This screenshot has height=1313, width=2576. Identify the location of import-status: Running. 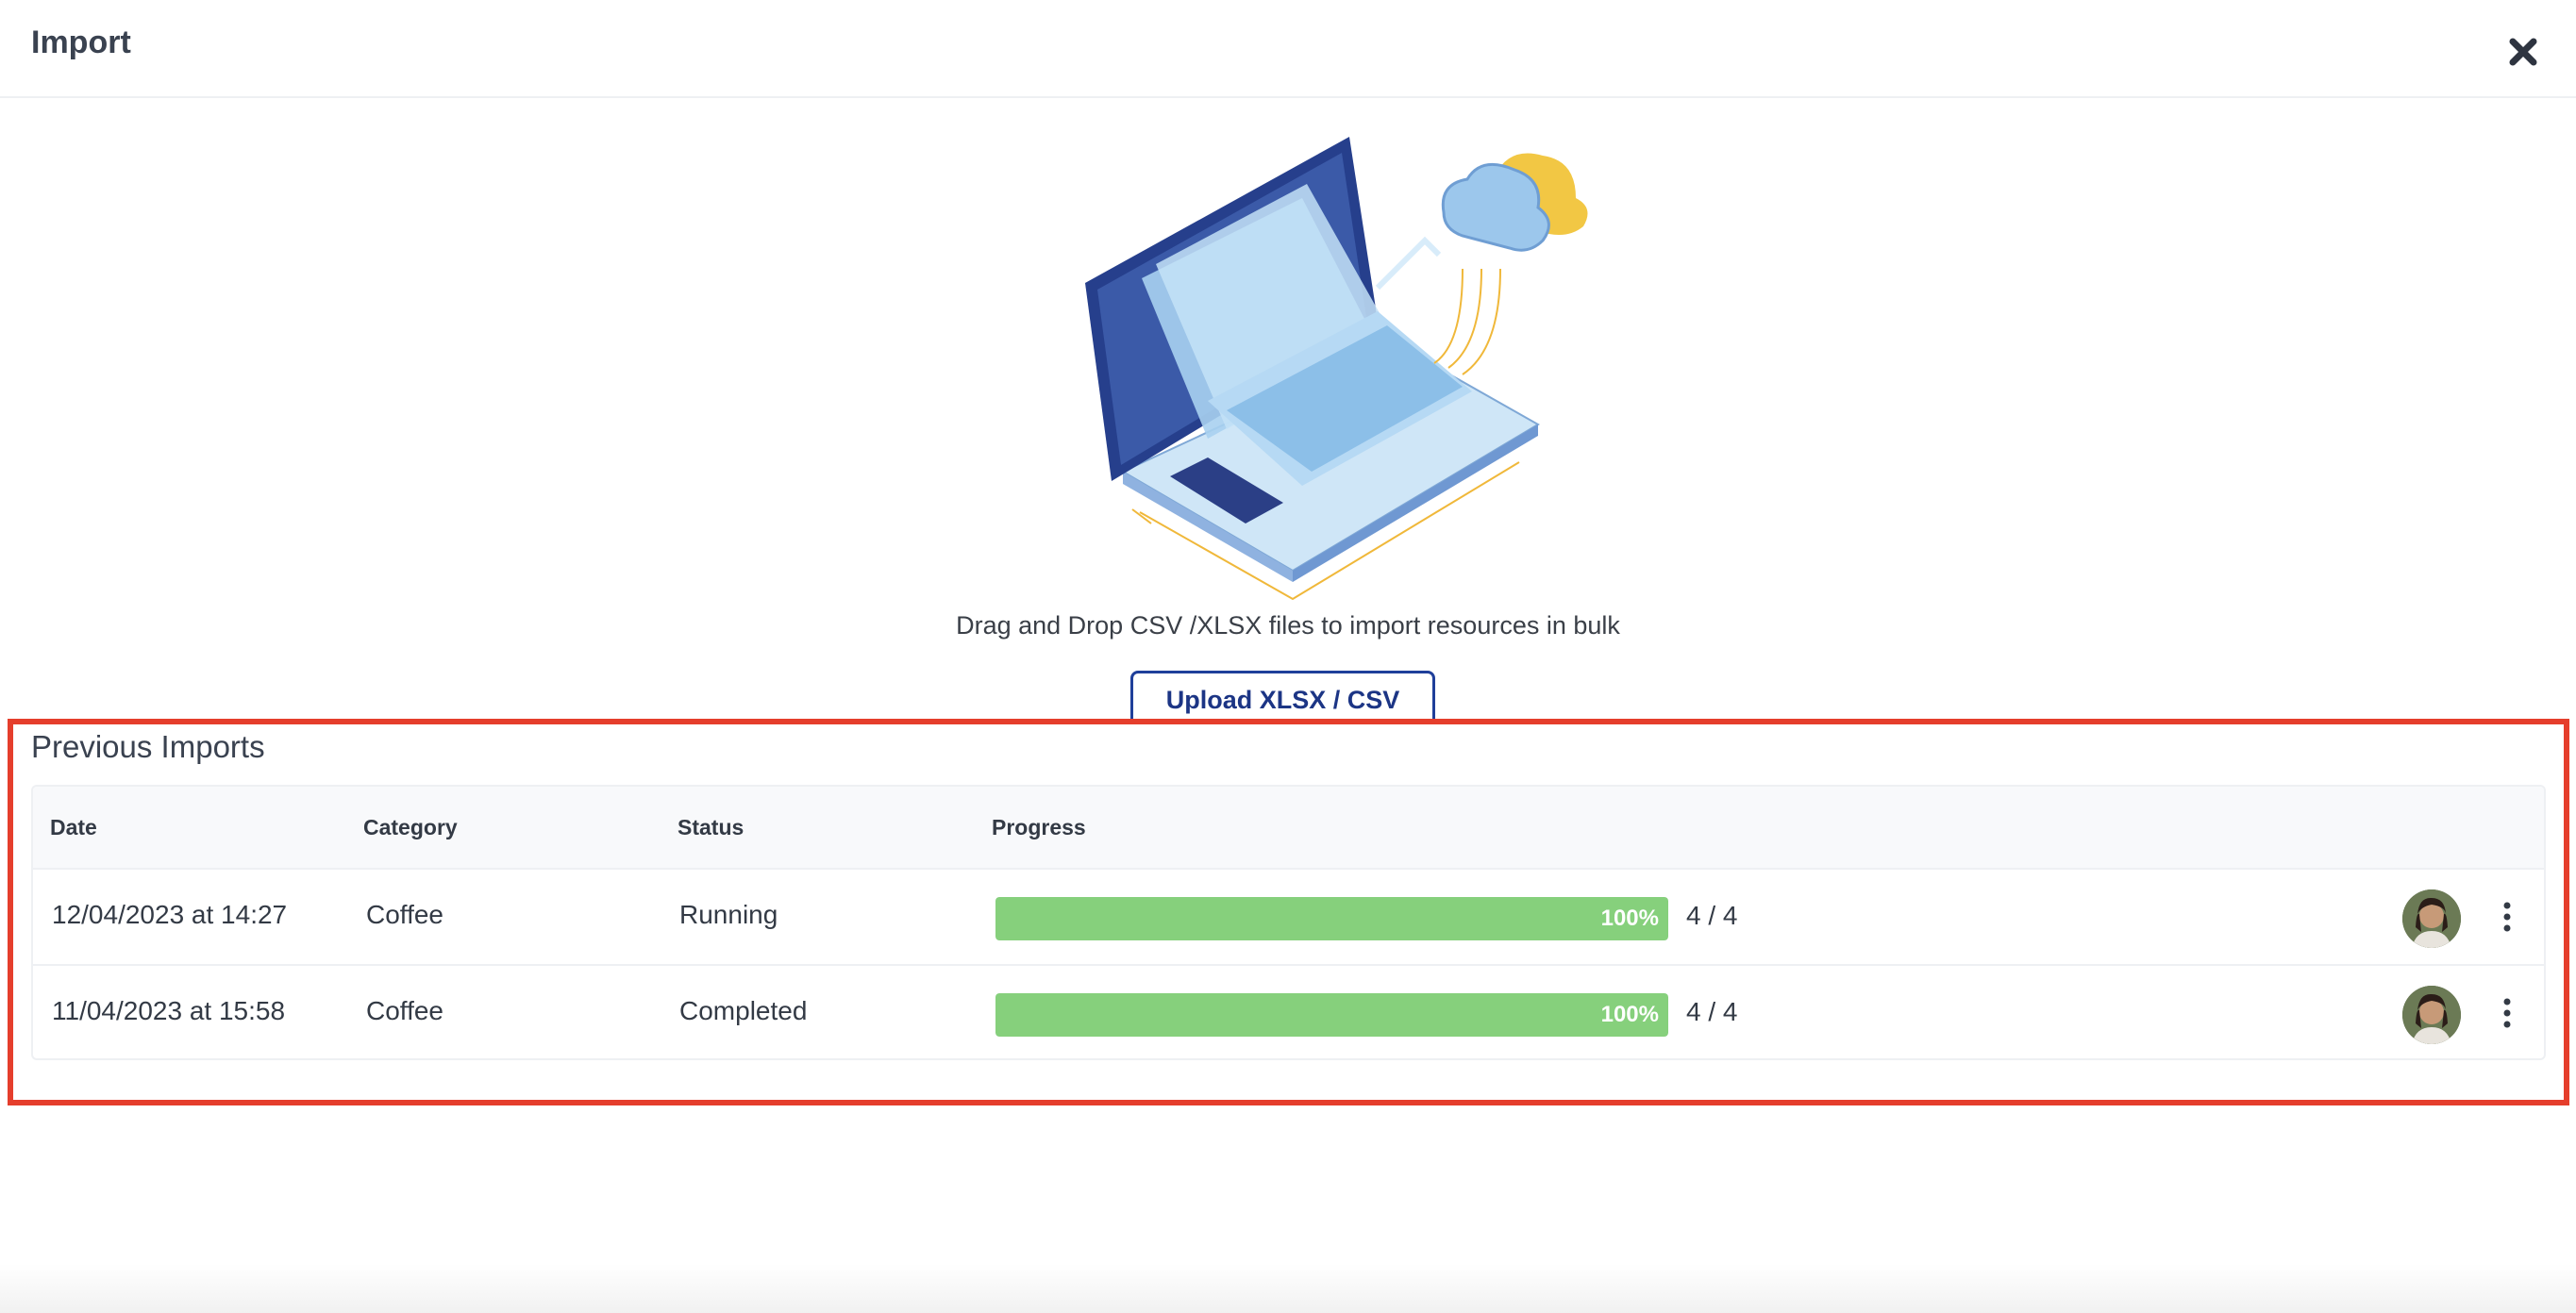
(728, 914).